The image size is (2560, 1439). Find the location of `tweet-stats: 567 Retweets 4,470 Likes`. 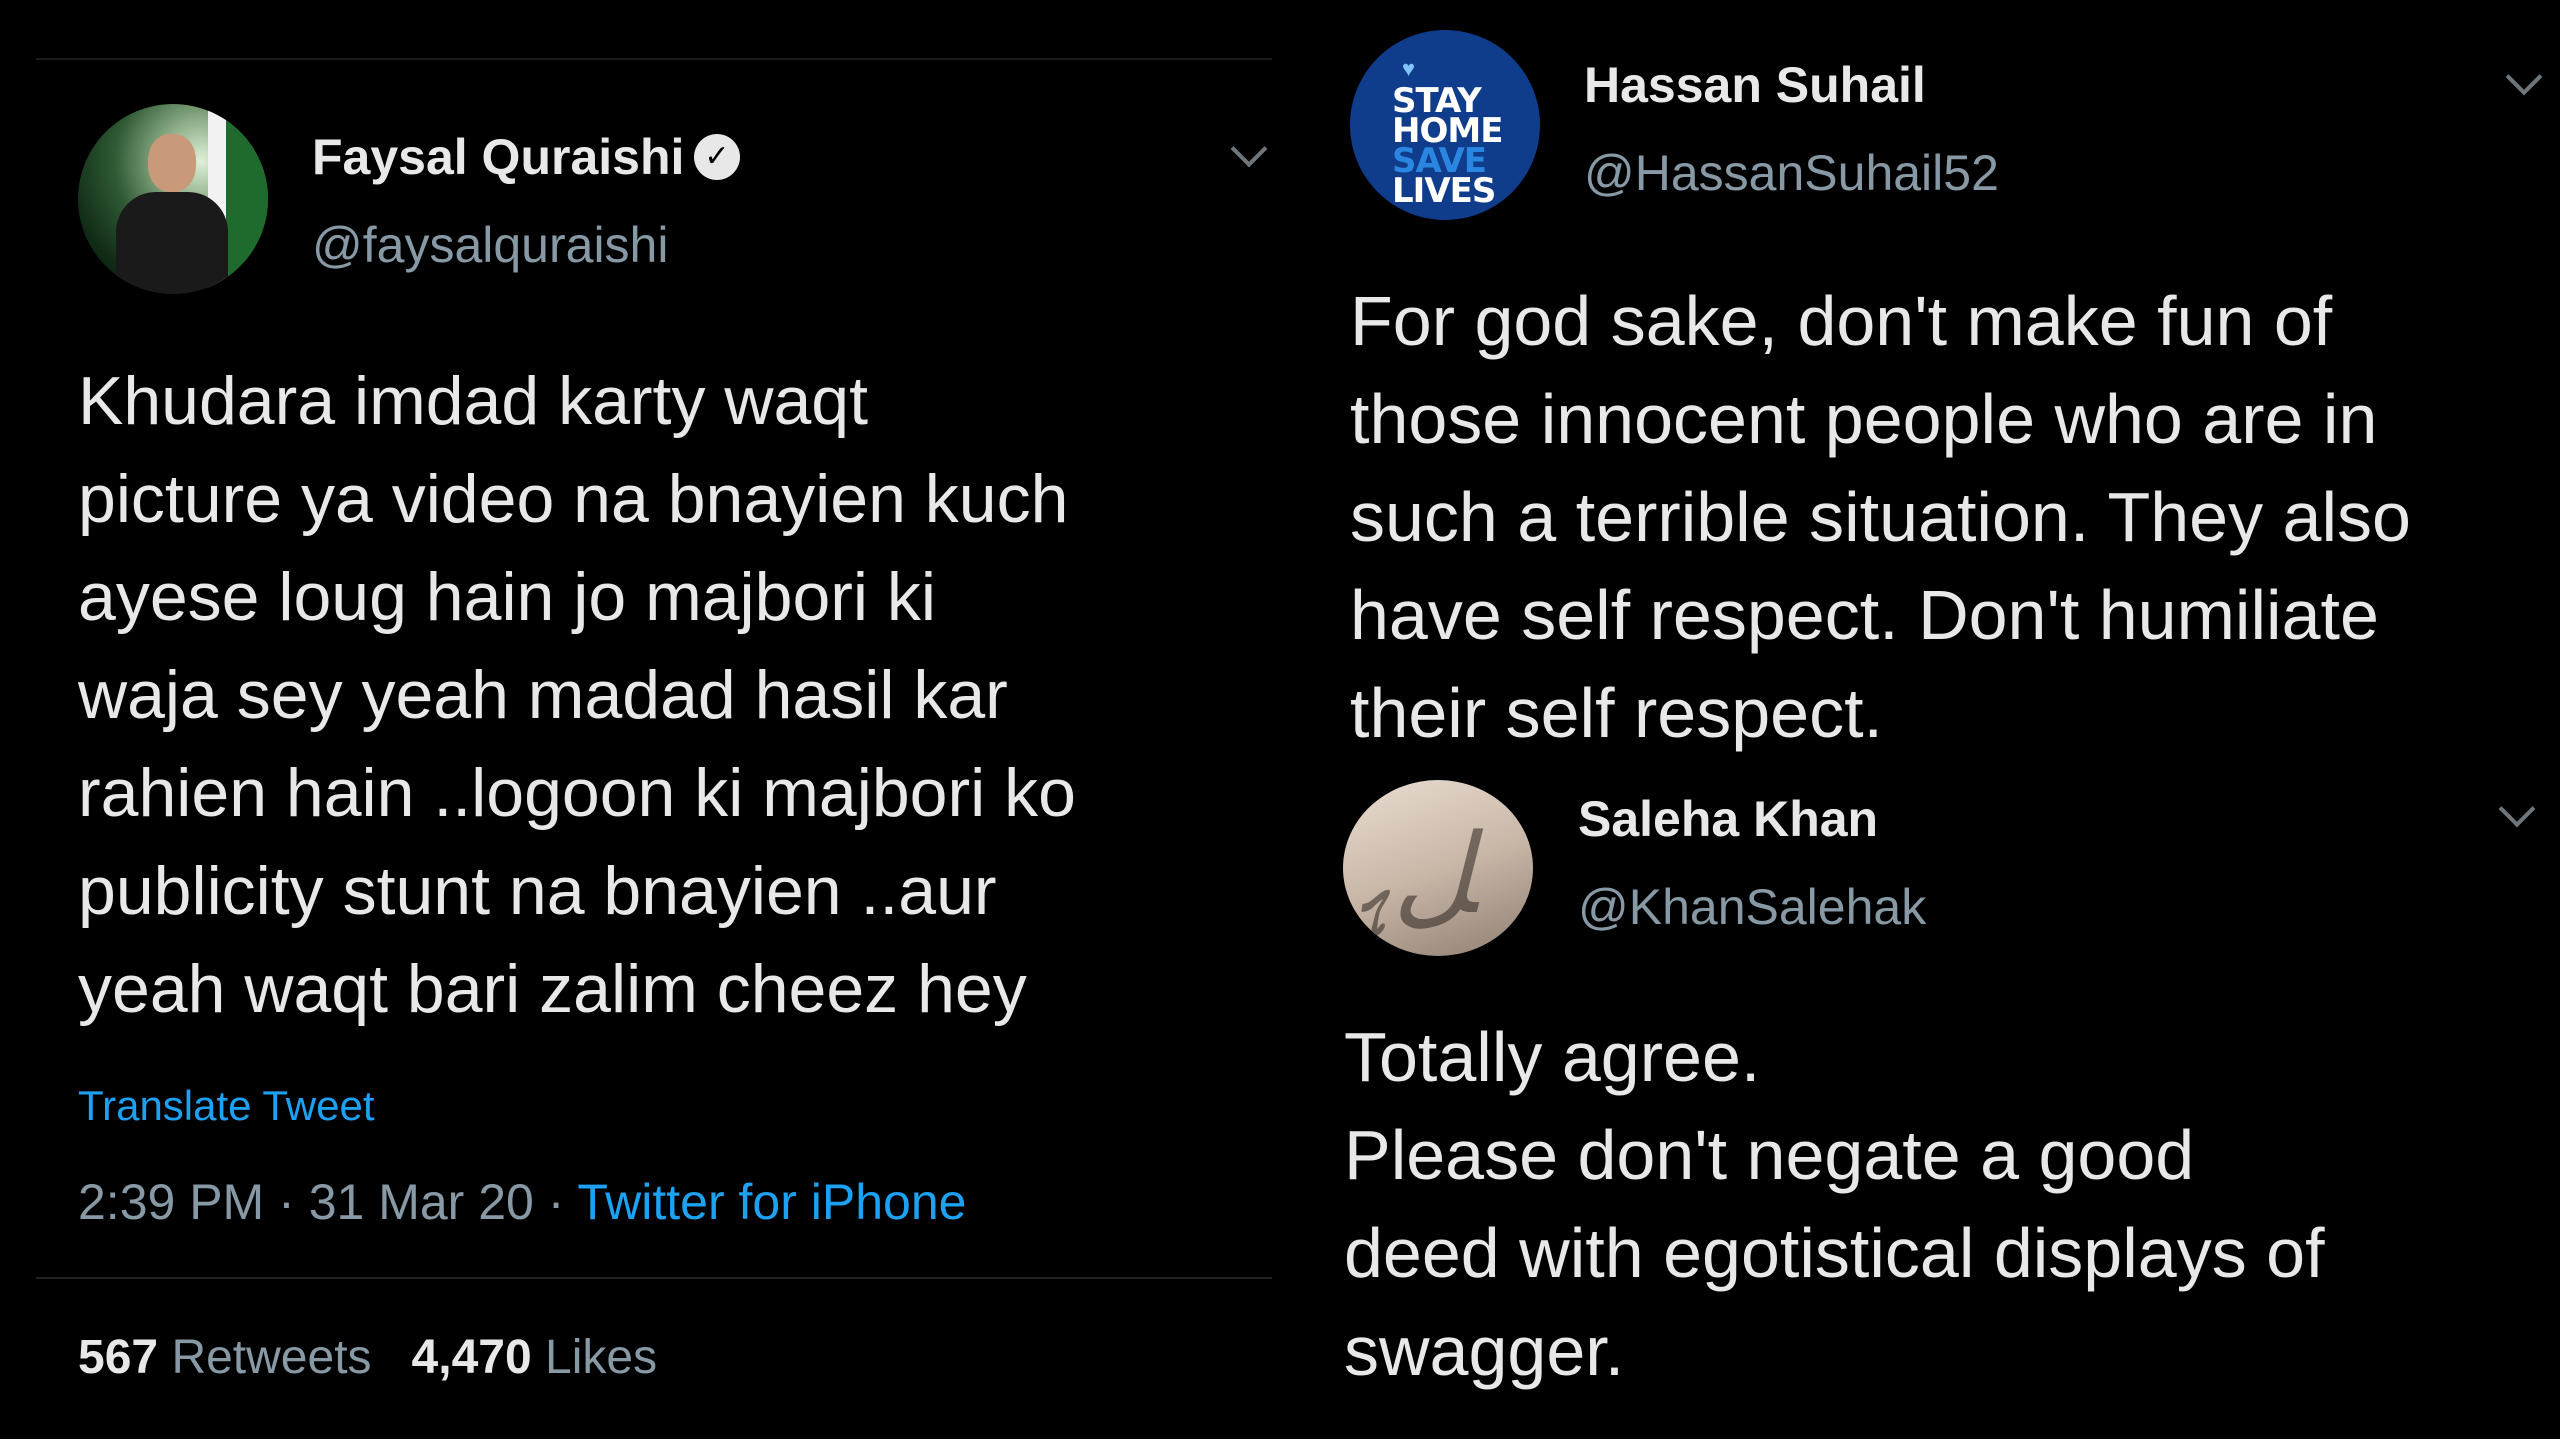

tweet-stats: 567 Retweets 4,470 Likes is located at coordinates (367, 1357).